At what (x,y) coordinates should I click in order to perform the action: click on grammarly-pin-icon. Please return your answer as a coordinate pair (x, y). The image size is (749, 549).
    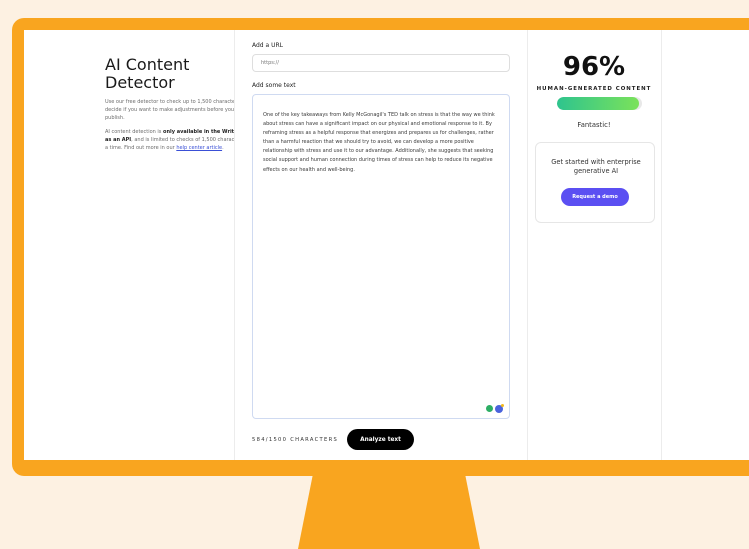
    Looking at the image, I should click on (489, 408).